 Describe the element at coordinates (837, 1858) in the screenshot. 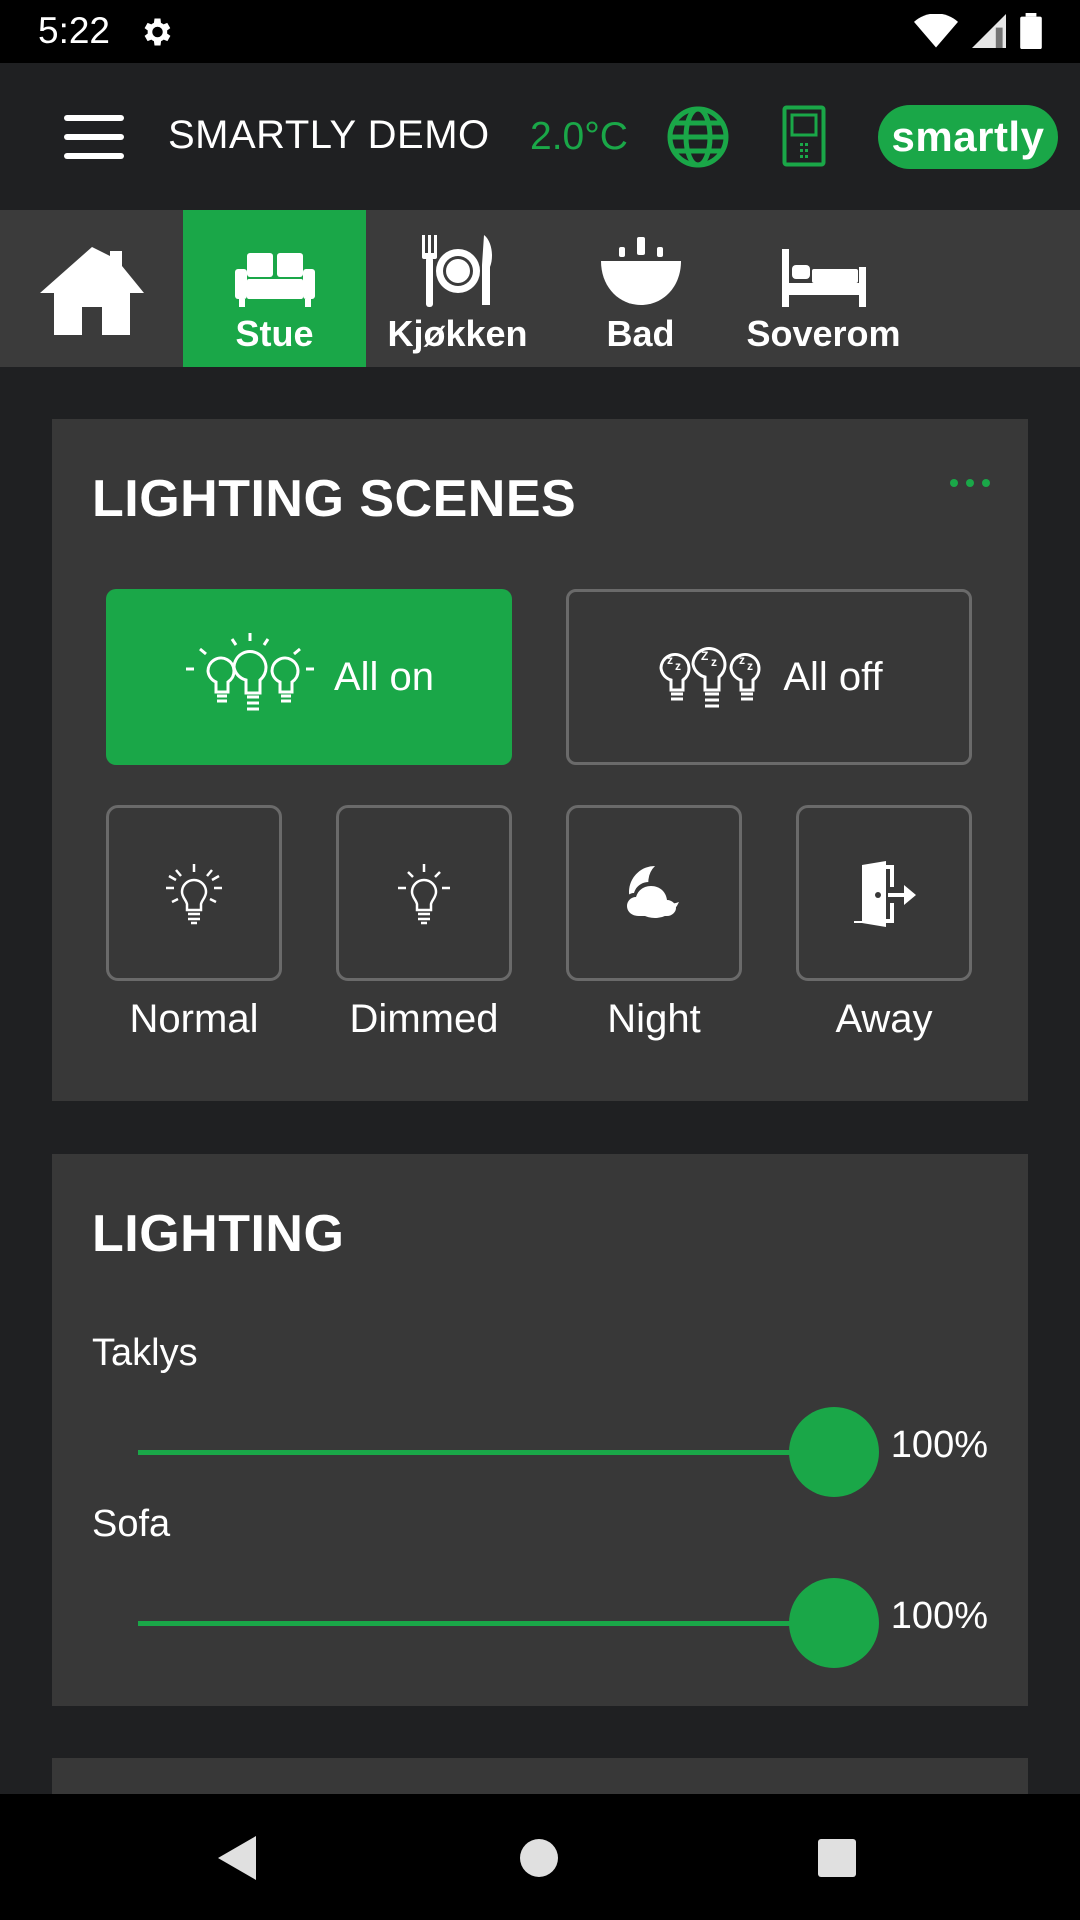

I see `recents-square-icon` at that location.